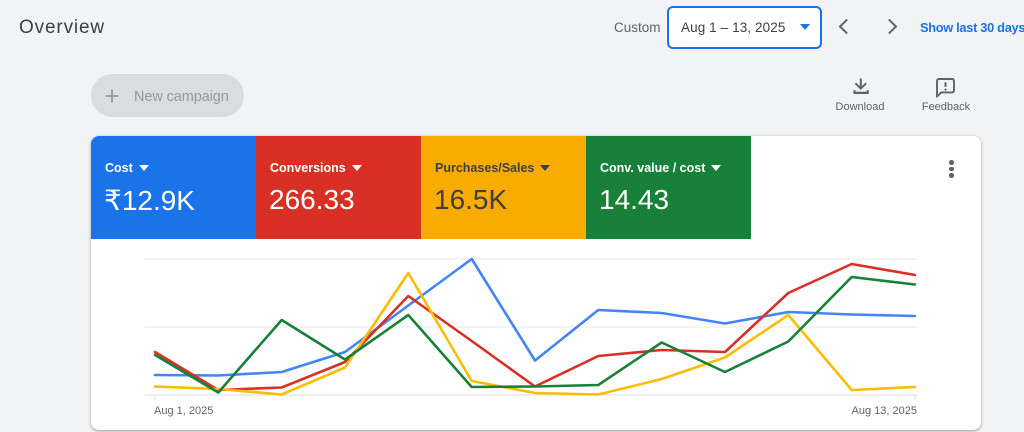 The height and width of the screenshot is (432, 1024). What do you see at coordinates (183, 411) in the screenshot?
I see `svg-text: Aug 1, 2025` at bounding box center [183, 411].